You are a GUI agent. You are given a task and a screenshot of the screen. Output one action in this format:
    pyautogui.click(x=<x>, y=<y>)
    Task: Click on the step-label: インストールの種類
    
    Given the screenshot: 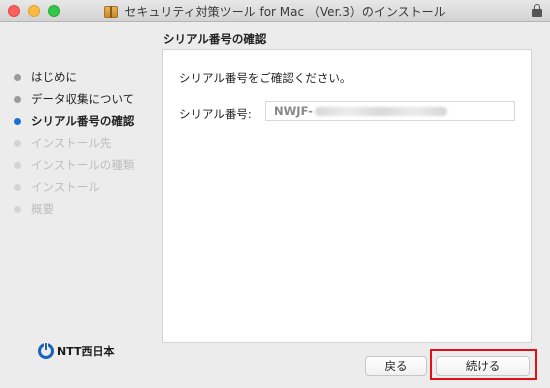 What is the action you would take?
    pyautogui.click(x=83, y=165)
    